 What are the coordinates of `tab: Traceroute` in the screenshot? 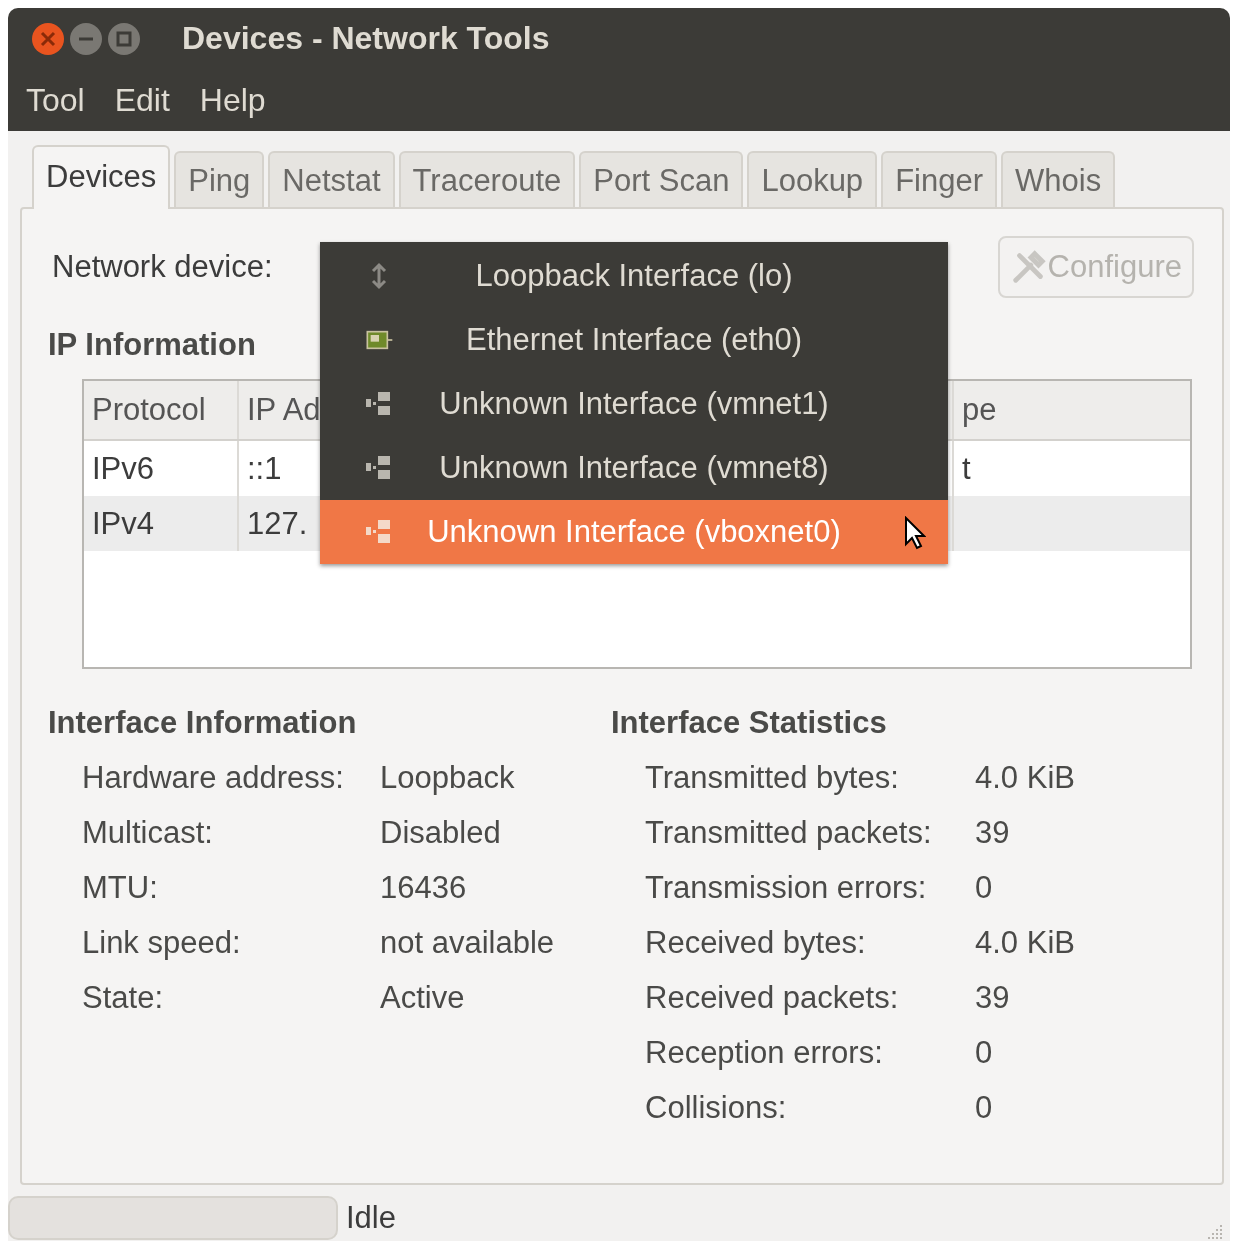 It's located at (487, 179).